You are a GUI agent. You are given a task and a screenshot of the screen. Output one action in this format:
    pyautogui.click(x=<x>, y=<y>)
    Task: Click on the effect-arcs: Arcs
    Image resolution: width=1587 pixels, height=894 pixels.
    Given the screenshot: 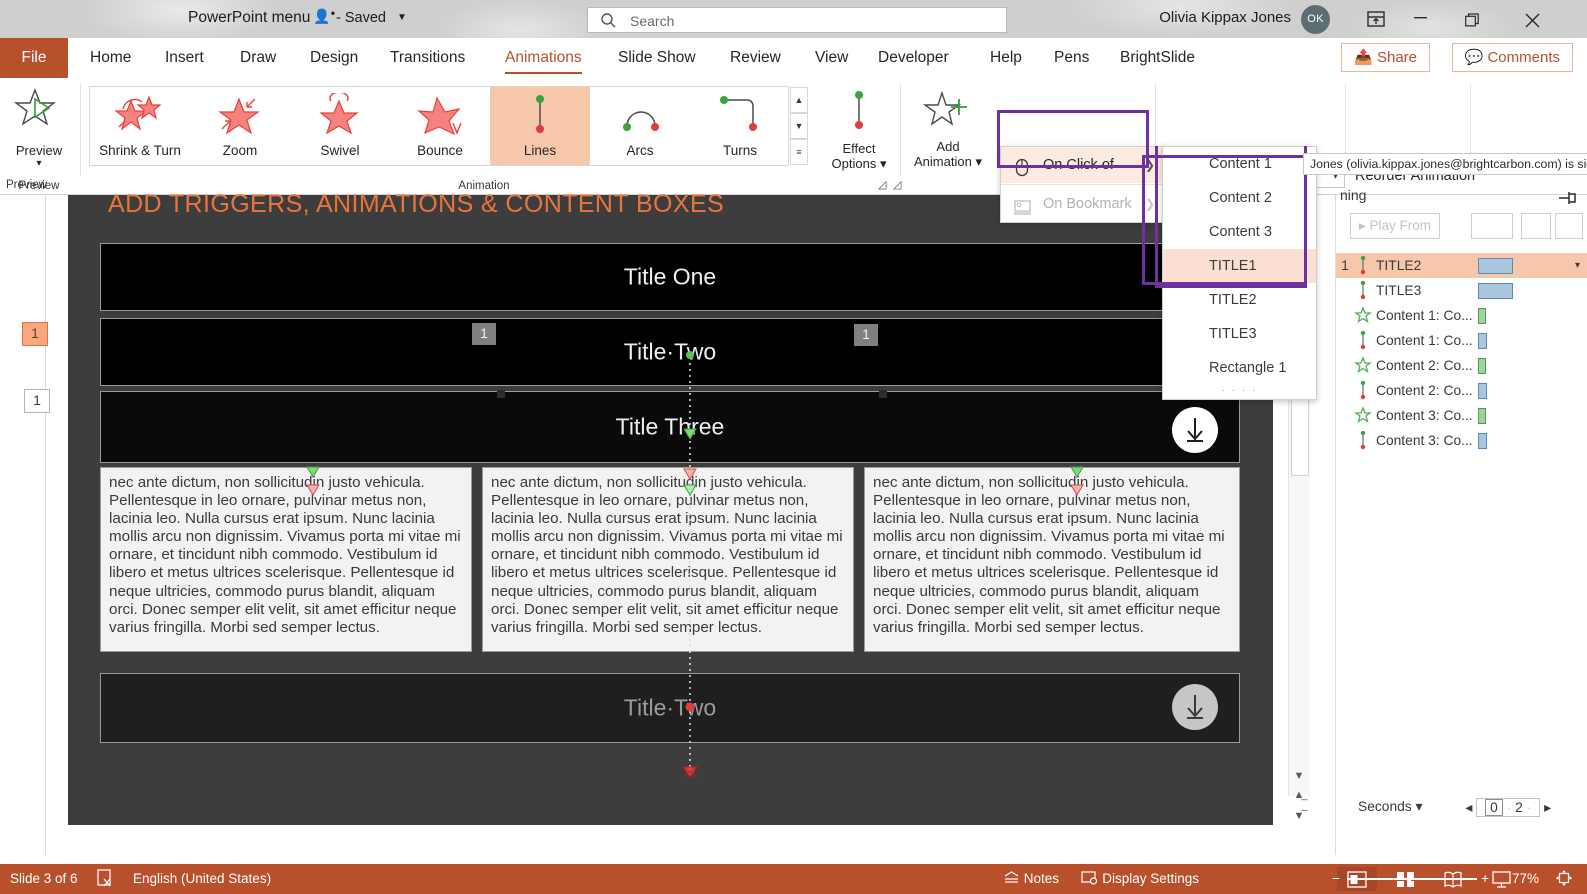 What is the action you would take?
    pyautogui.click(x=640, y=126)
    